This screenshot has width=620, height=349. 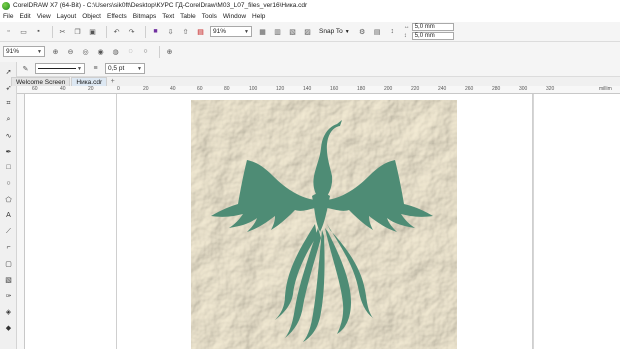 What do you see at coordinates (200, 89) in the screenshot?
I see `ruler-label: 60` at bounding box center [200, 89].